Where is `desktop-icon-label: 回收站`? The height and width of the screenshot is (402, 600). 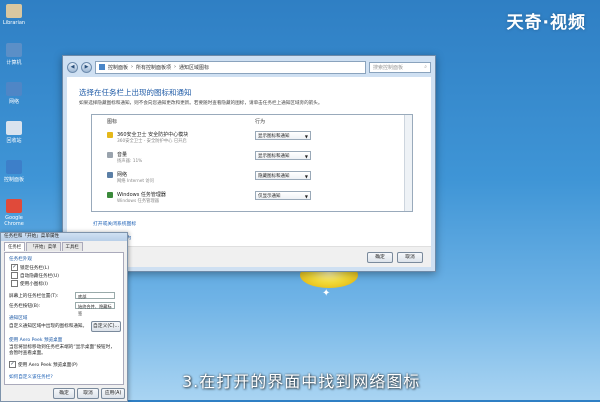
desktop-icon-label: 回收站 is located at coordinates (14, 141).